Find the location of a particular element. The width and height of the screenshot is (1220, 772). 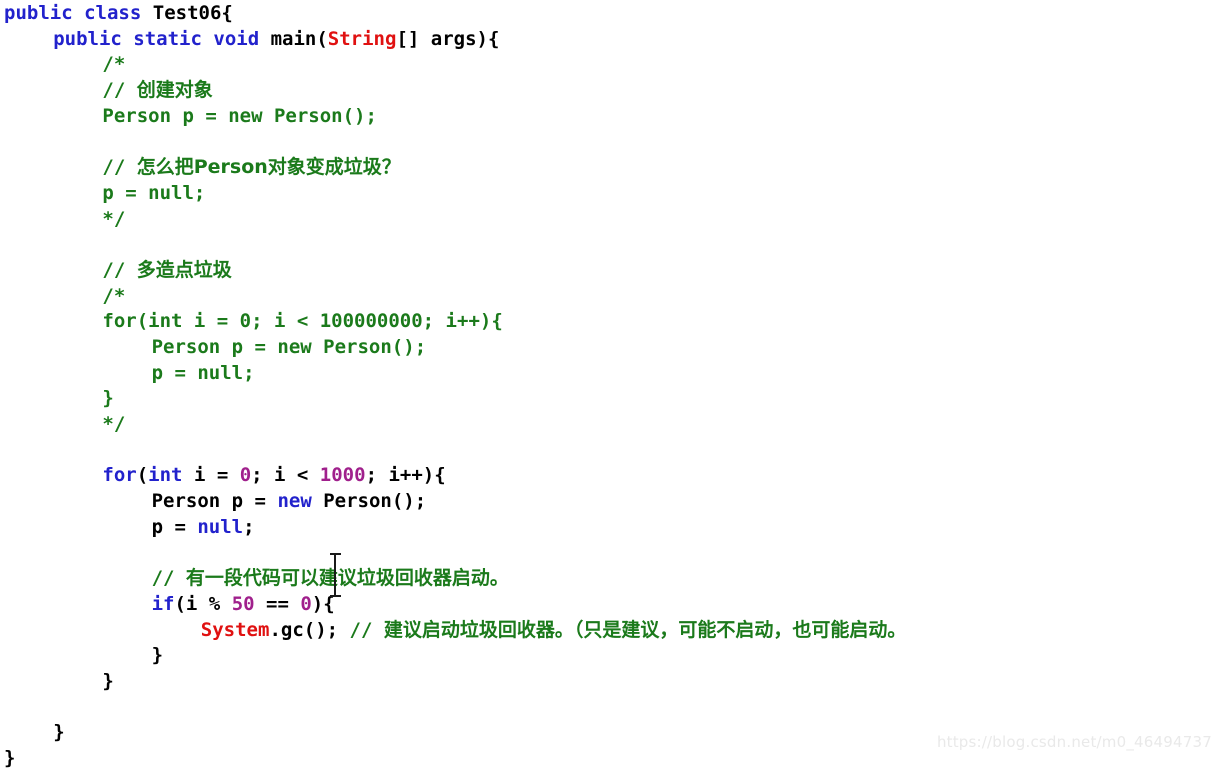

code-line: // 多造点垃圾 is located at coordinates (610, 271).